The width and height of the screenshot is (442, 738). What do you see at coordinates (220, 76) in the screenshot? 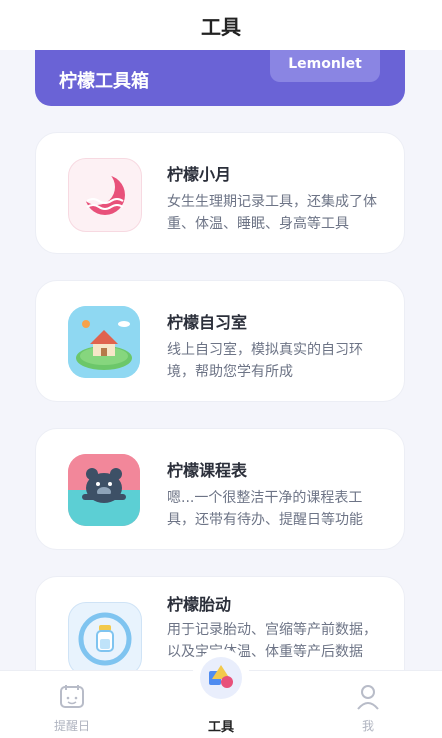
I see `toolbox-banner: 柠檬工具箱 Lemonlet` at bounding box center [220, 76].